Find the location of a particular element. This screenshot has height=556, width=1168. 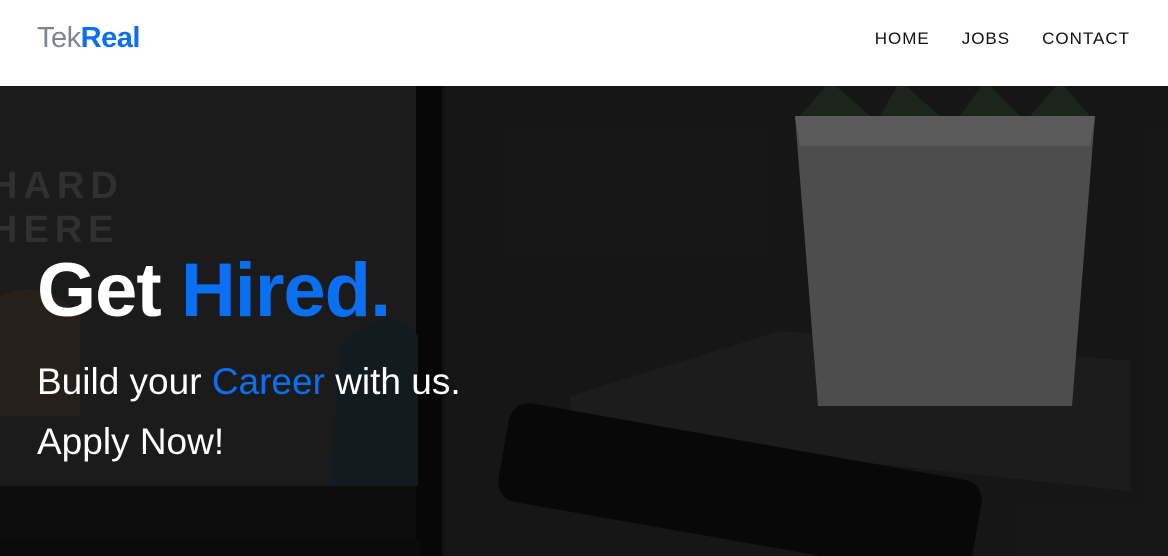

brand-tek: Tek is located at coordinates (59, 38).